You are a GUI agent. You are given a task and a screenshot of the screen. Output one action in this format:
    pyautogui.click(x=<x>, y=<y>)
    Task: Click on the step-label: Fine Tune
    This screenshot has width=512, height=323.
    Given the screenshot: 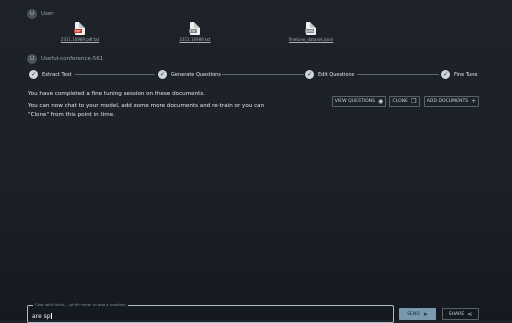 What is the action you would take?
    pyautogui.click(x=466, y=74)
    